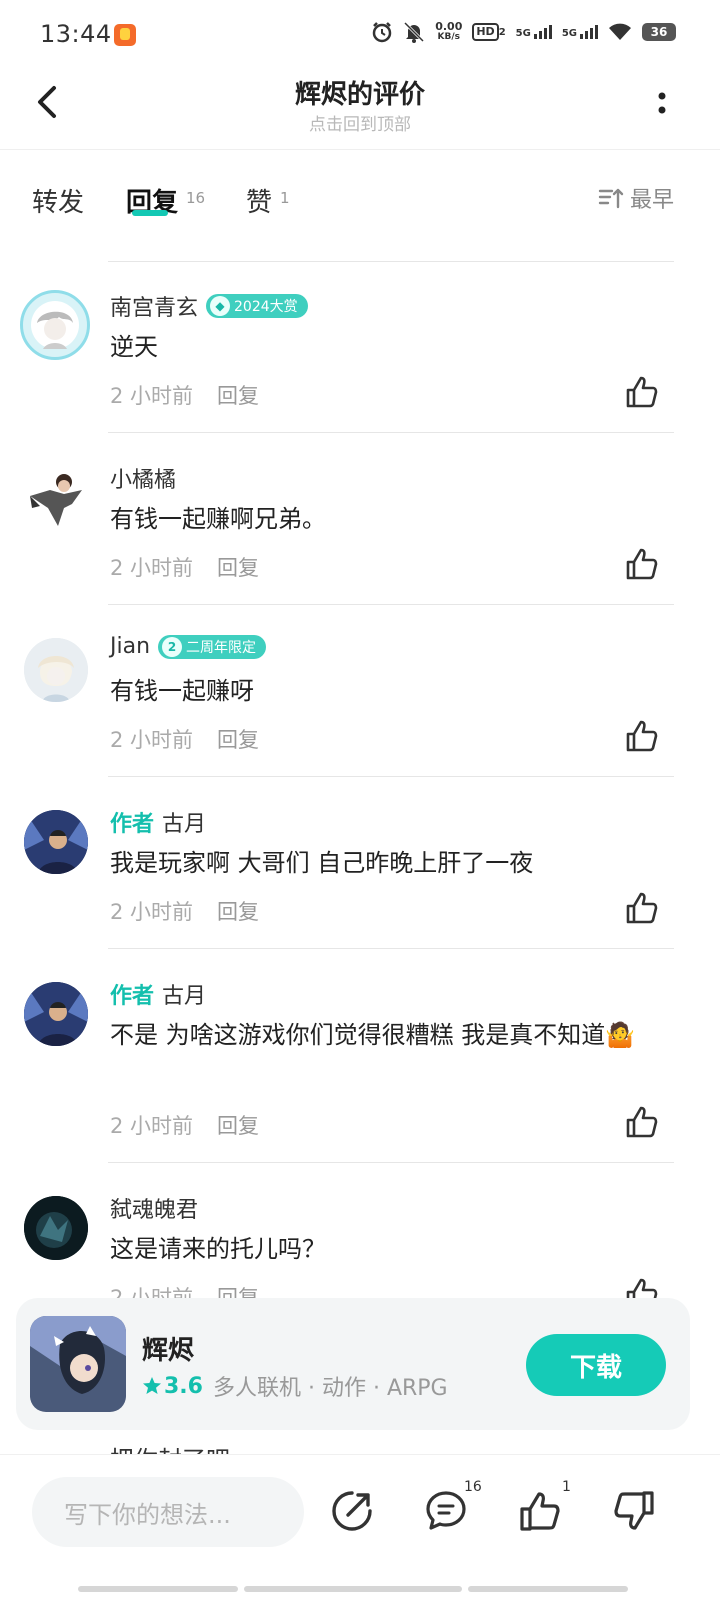 The width and height of the screenshot is (720, 1600). What do you see at coordinates (78, 1364) in the screenshot?
I see `game-icon` at bounding box center [78, 1364].